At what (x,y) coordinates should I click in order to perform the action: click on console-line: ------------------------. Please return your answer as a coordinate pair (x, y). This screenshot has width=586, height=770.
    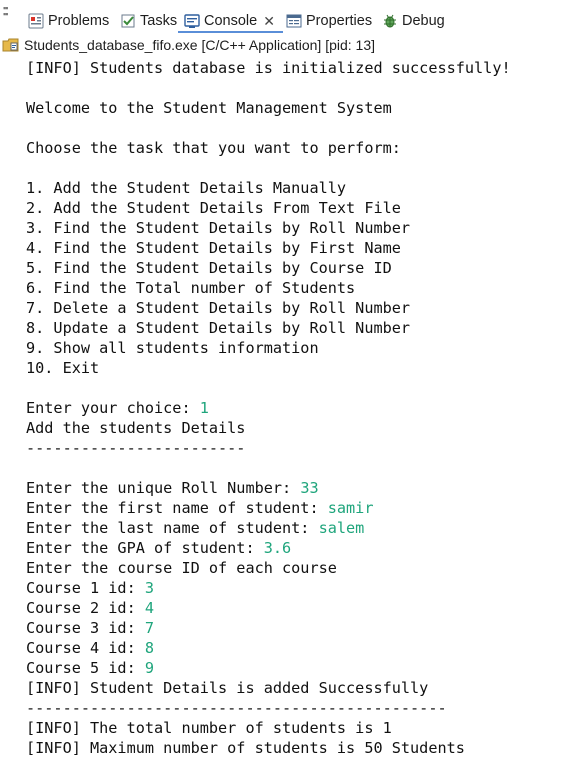
    Looking at the image, I should click on (304, 448).